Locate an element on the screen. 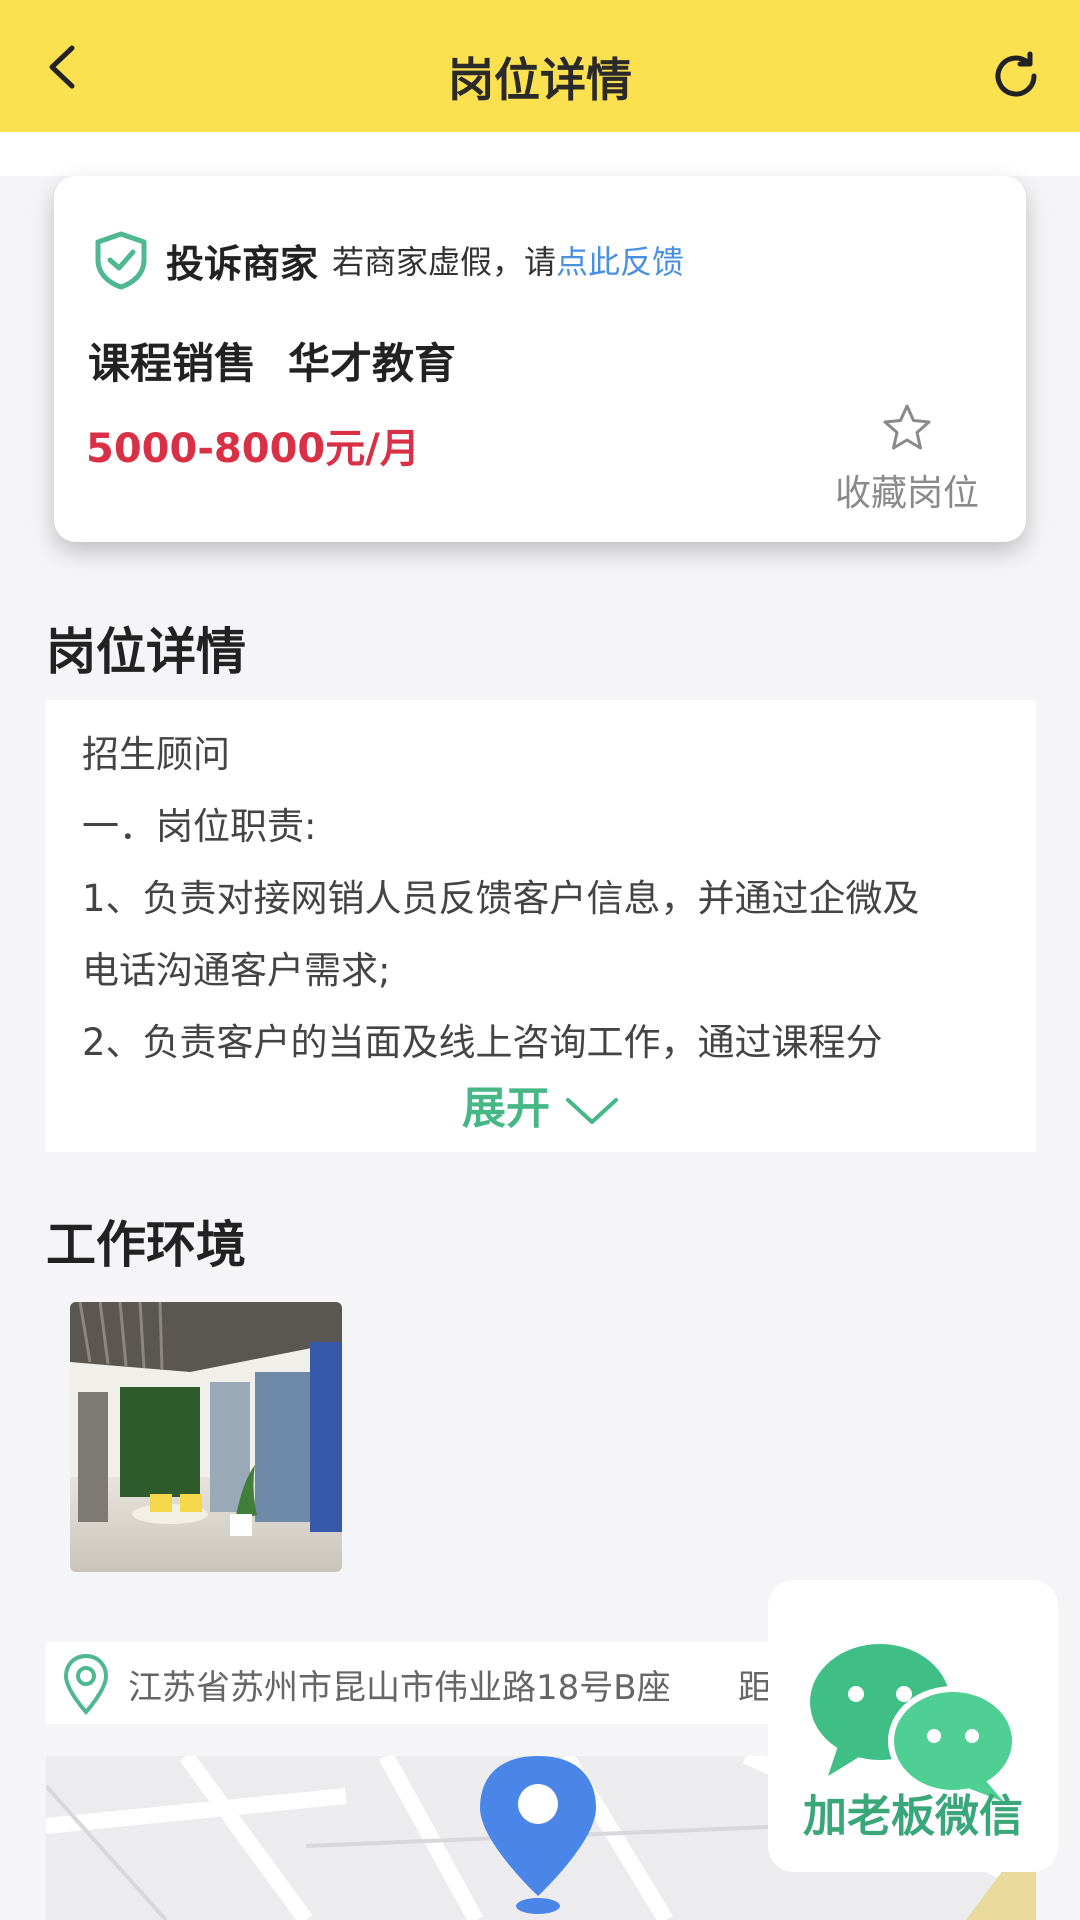  address-text: 江苏省苏州市昆山市伟业路18号B座 is located at coordinates (399, 1688).